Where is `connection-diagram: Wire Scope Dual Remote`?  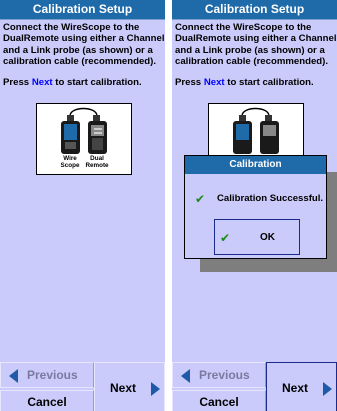 connection-diagram: Wire Scope Dual Remote is located at coordinates (84, 139).